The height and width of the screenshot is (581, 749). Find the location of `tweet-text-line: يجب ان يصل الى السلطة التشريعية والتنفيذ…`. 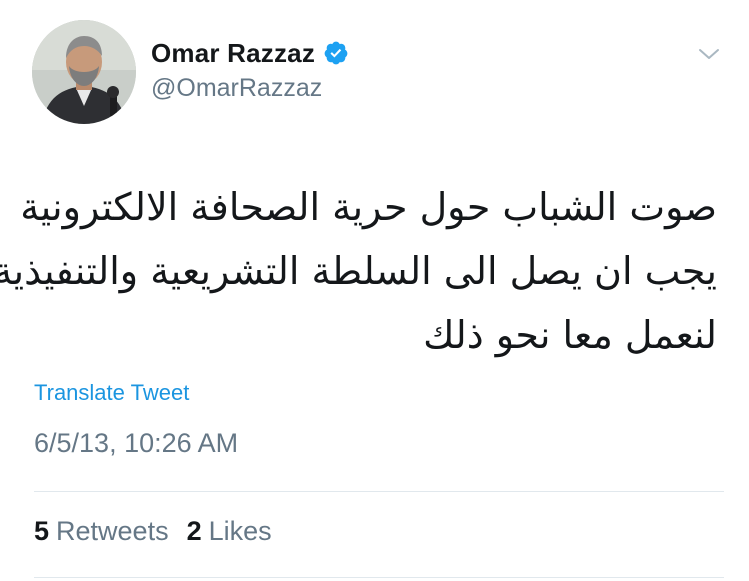

tweet-text-line: يجب ان يصل الى السلطة التشريعية والتنفيذ… is located at coordinates (358, 271).